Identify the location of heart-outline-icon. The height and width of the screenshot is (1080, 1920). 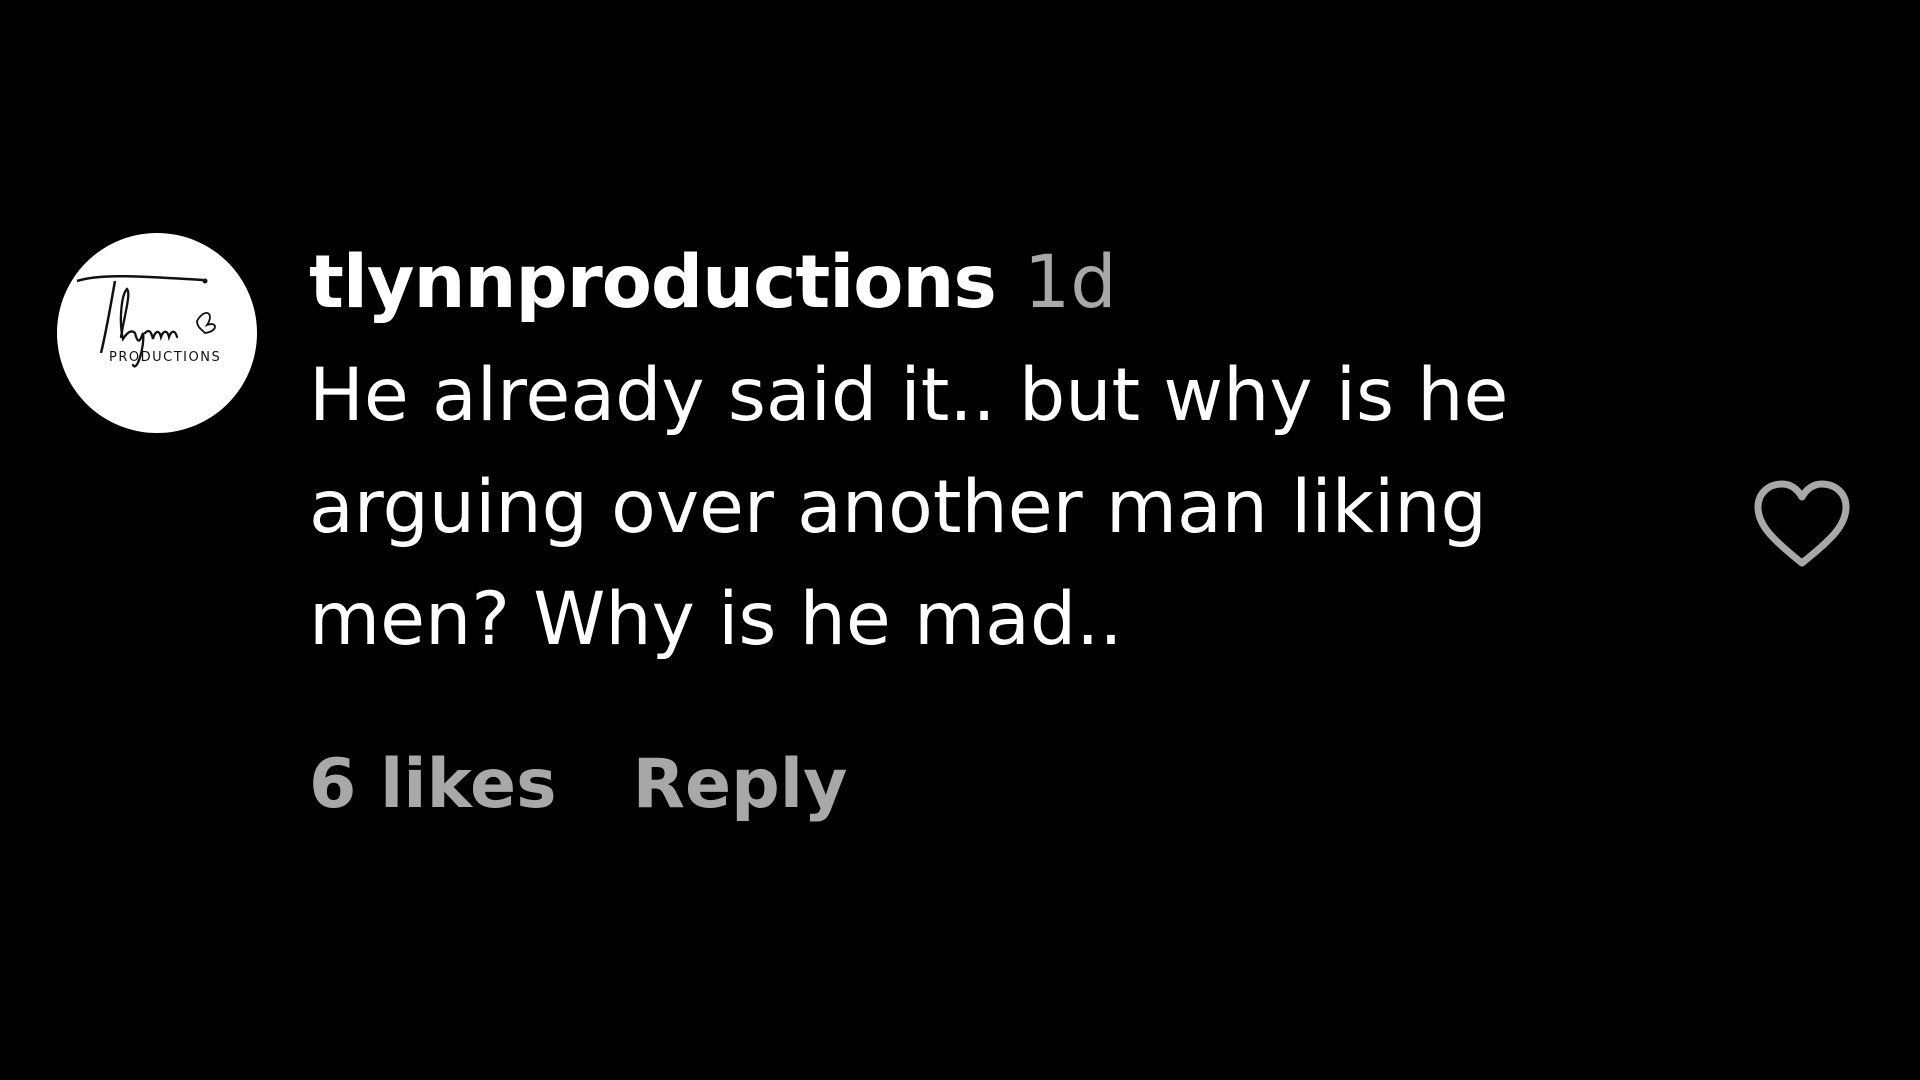
(1802, 523).